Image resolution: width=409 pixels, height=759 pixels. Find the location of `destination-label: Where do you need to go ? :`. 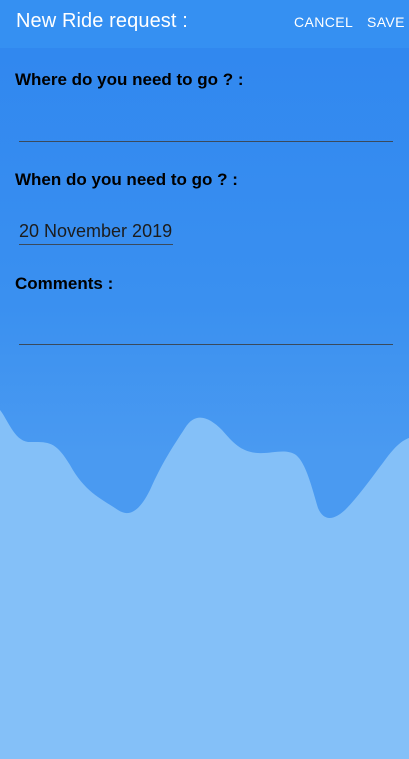

destination-label: Where do you need to go ? : is located at coordinates (129, 79).